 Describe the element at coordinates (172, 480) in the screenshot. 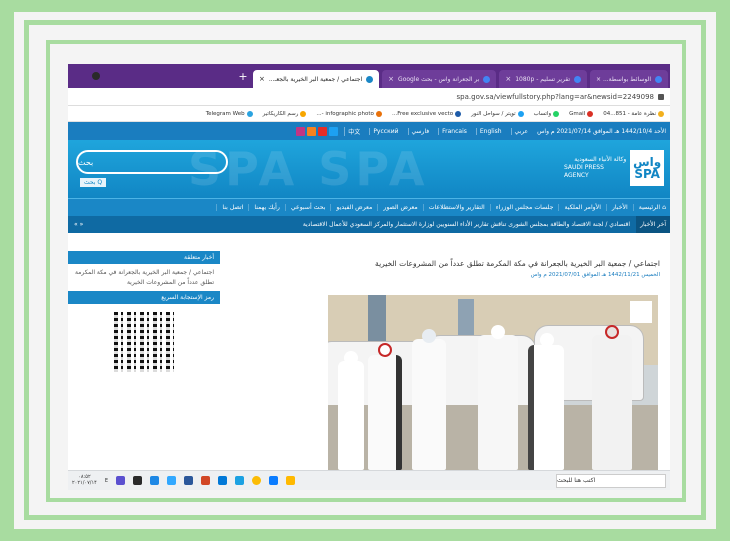

I see `photoshop-icon` at that location.